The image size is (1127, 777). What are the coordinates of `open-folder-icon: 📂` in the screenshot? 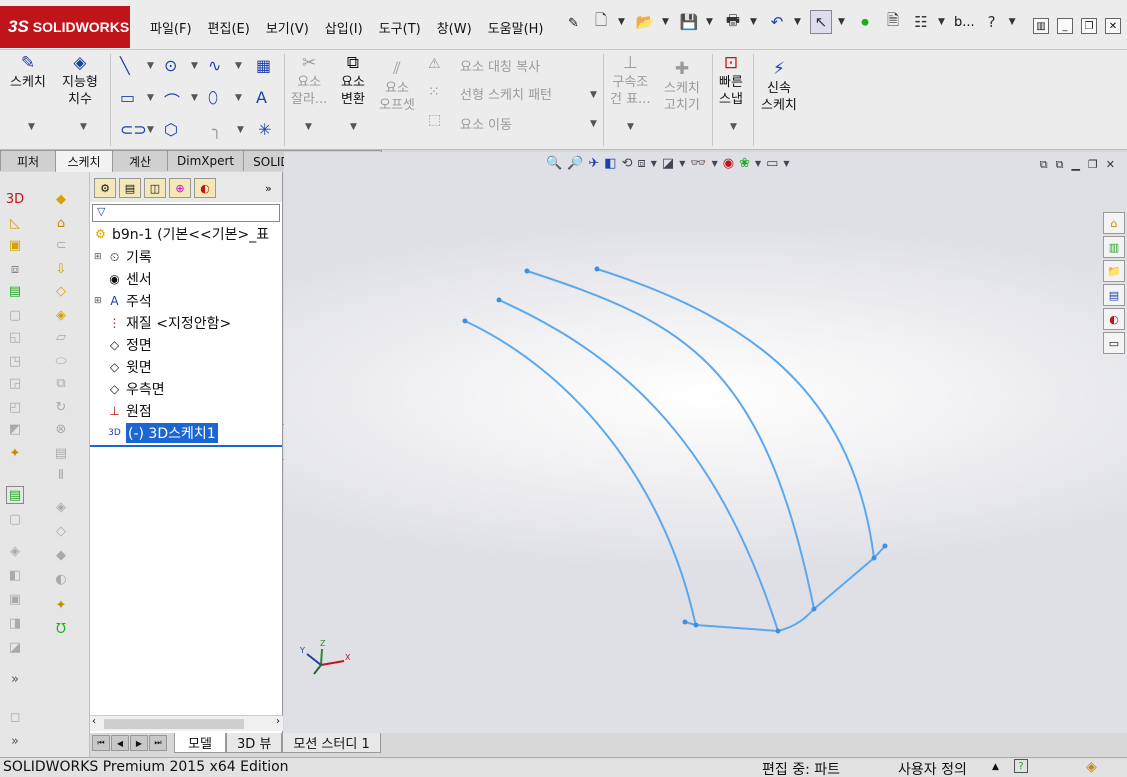 It's located at (645, 22).